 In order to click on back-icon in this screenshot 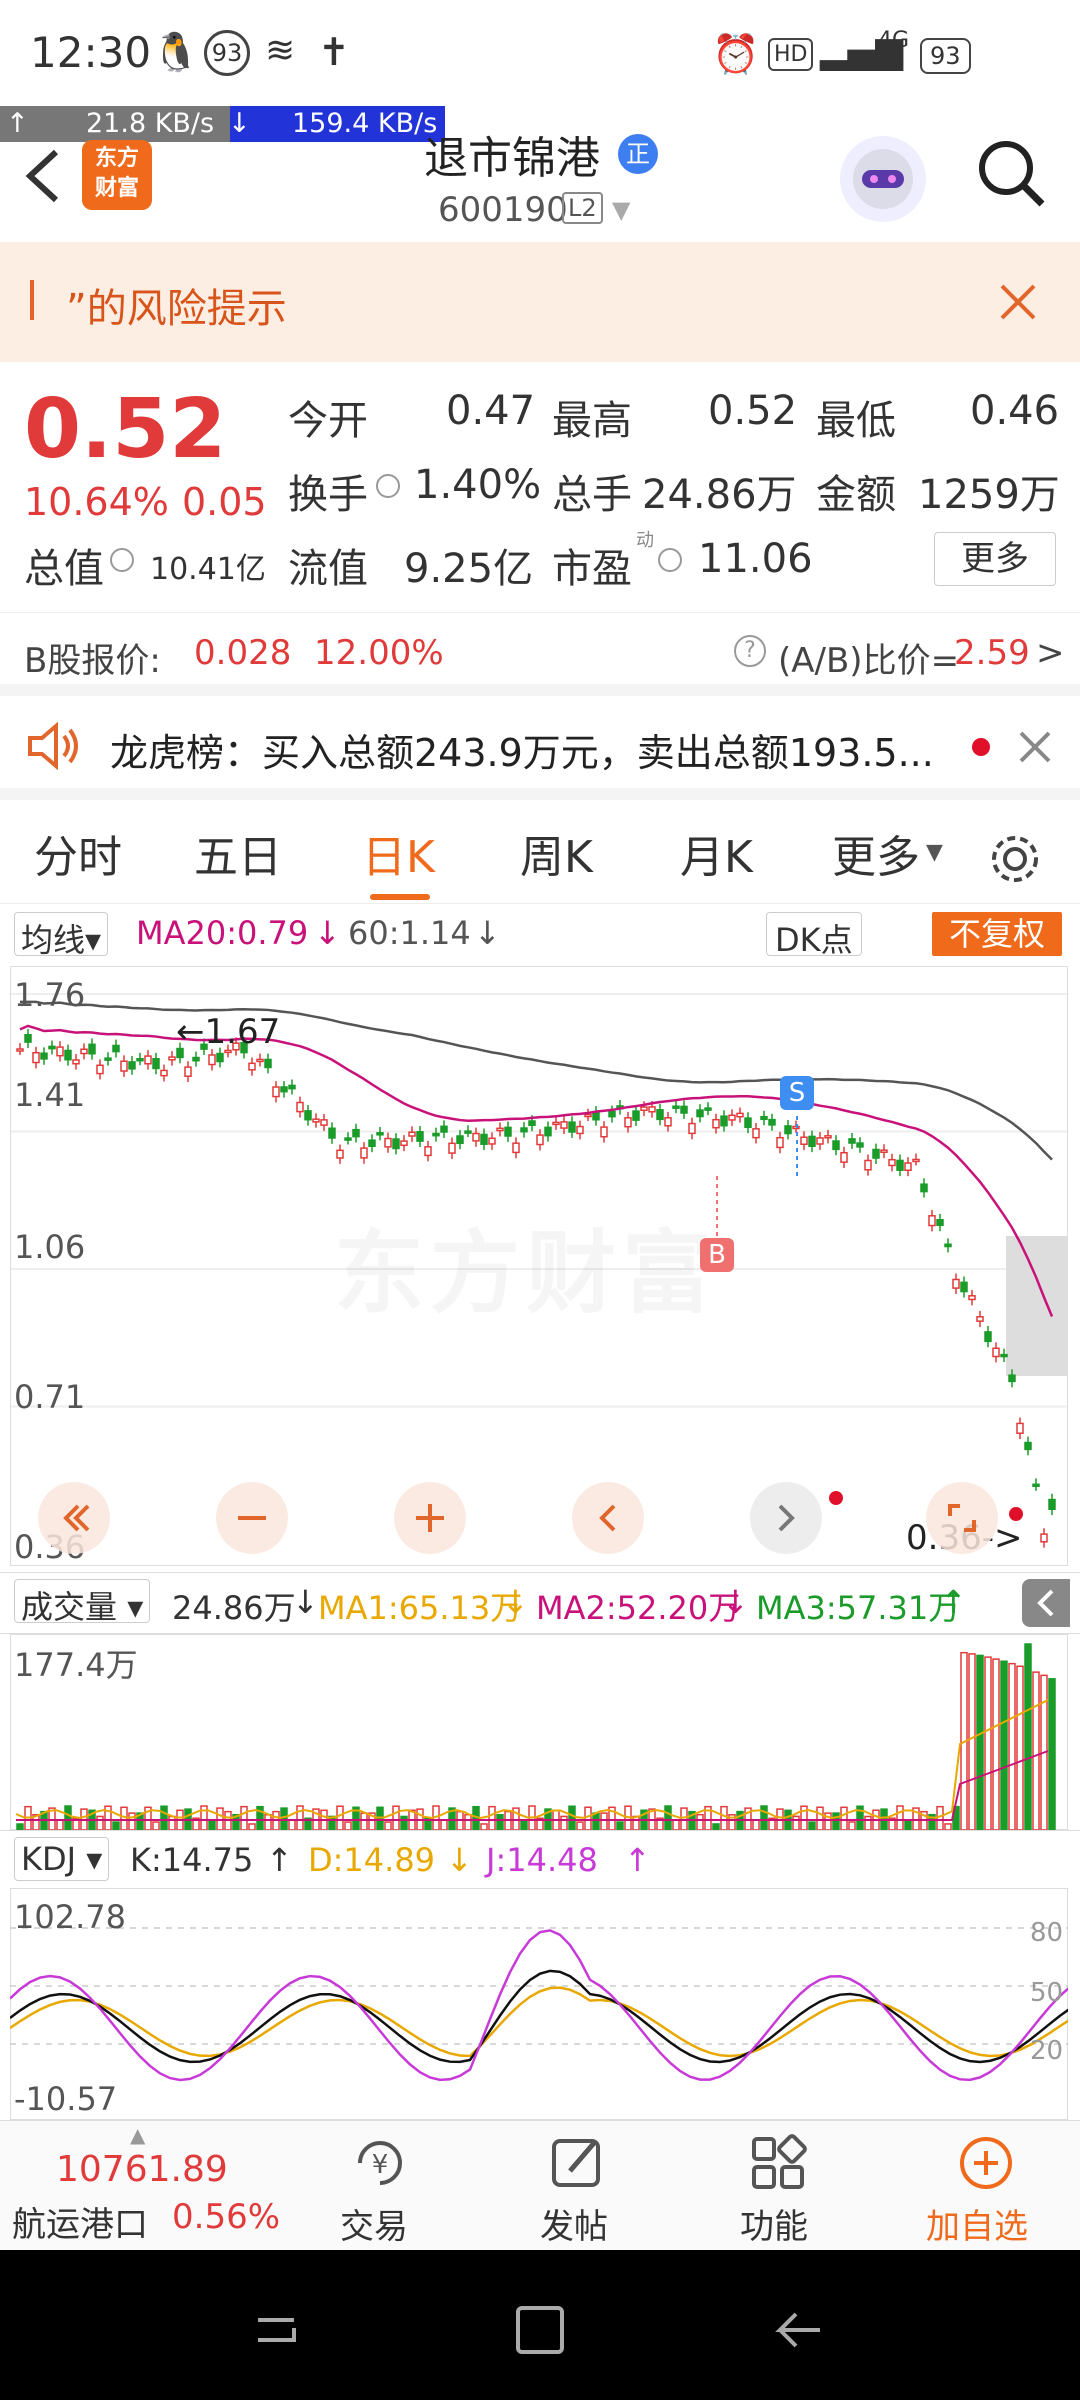, I will do `click(44, 176)`.